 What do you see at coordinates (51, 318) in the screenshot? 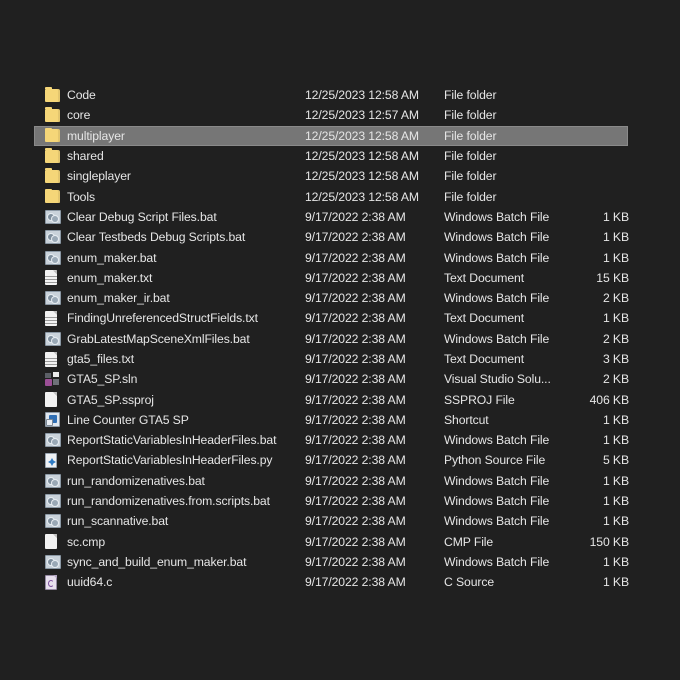
I see `text-document-icon` at bounding box center [51, 318].